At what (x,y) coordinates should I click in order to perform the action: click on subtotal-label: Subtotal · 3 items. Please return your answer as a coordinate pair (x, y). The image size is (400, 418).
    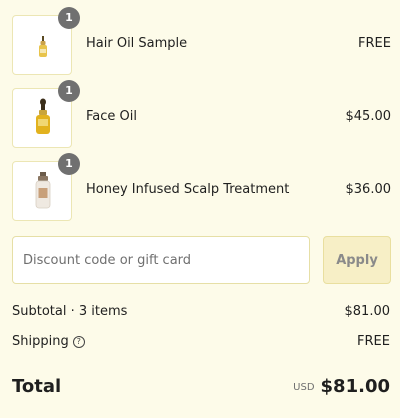
    Looking at the image, I should click on (70, 311).